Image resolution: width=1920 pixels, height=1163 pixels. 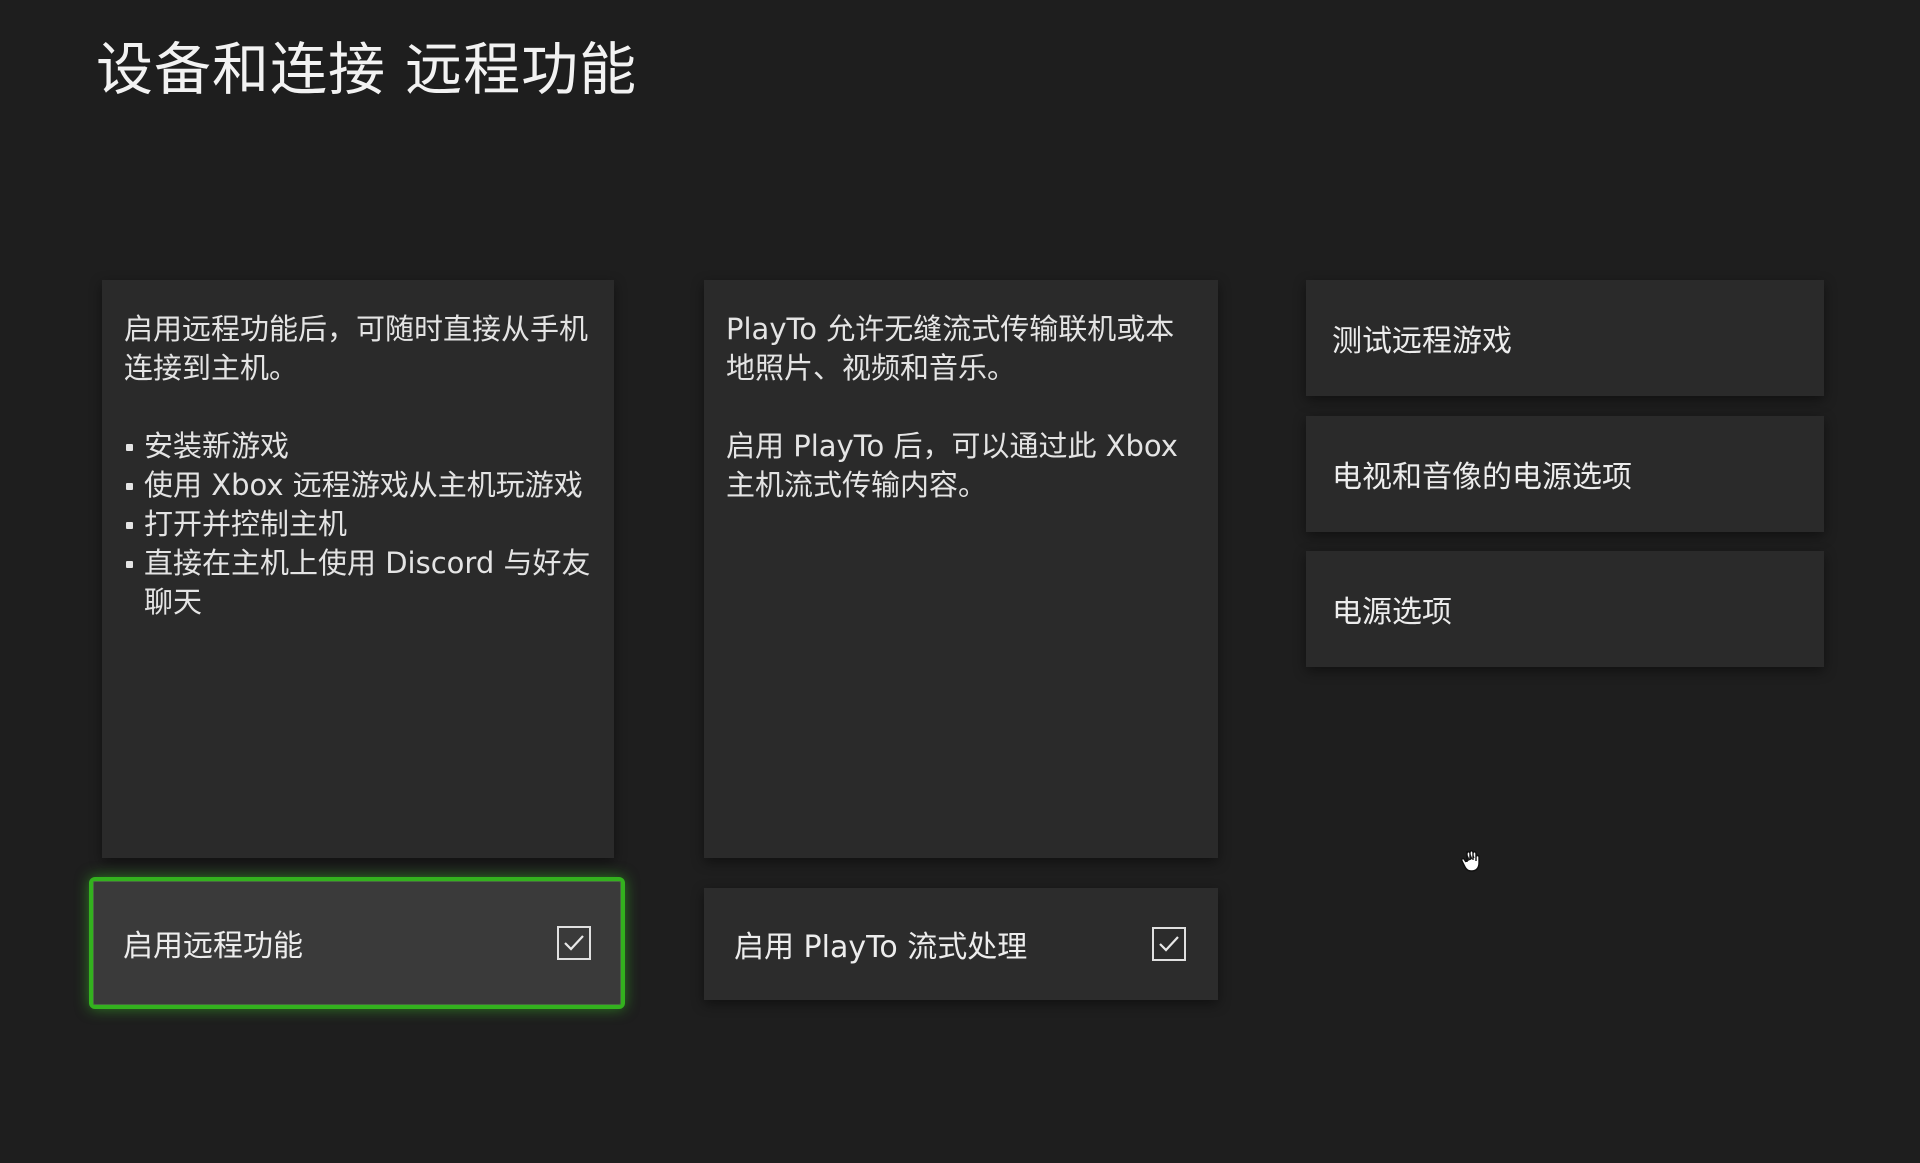 I want to click on page-title: 设备和连接 远程功能, so click(x=367, y=70).